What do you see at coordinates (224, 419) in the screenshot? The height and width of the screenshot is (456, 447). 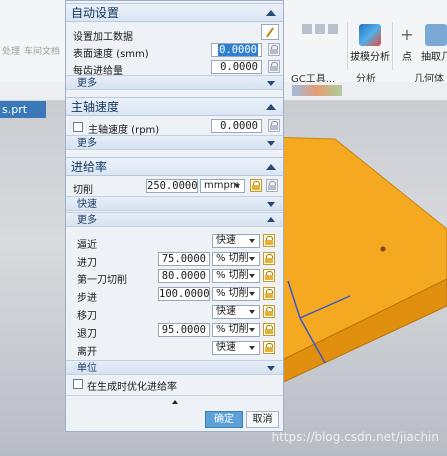 I see `ok-button: 确定` at bounding box center [224, 419].